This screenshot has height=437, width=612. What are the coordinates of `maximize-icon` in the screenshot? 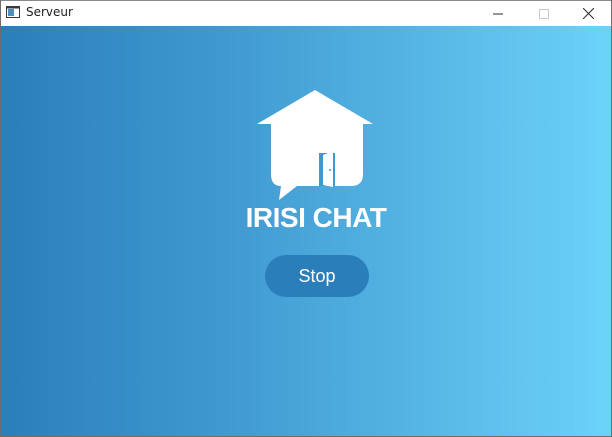 It's located at (544, 13).